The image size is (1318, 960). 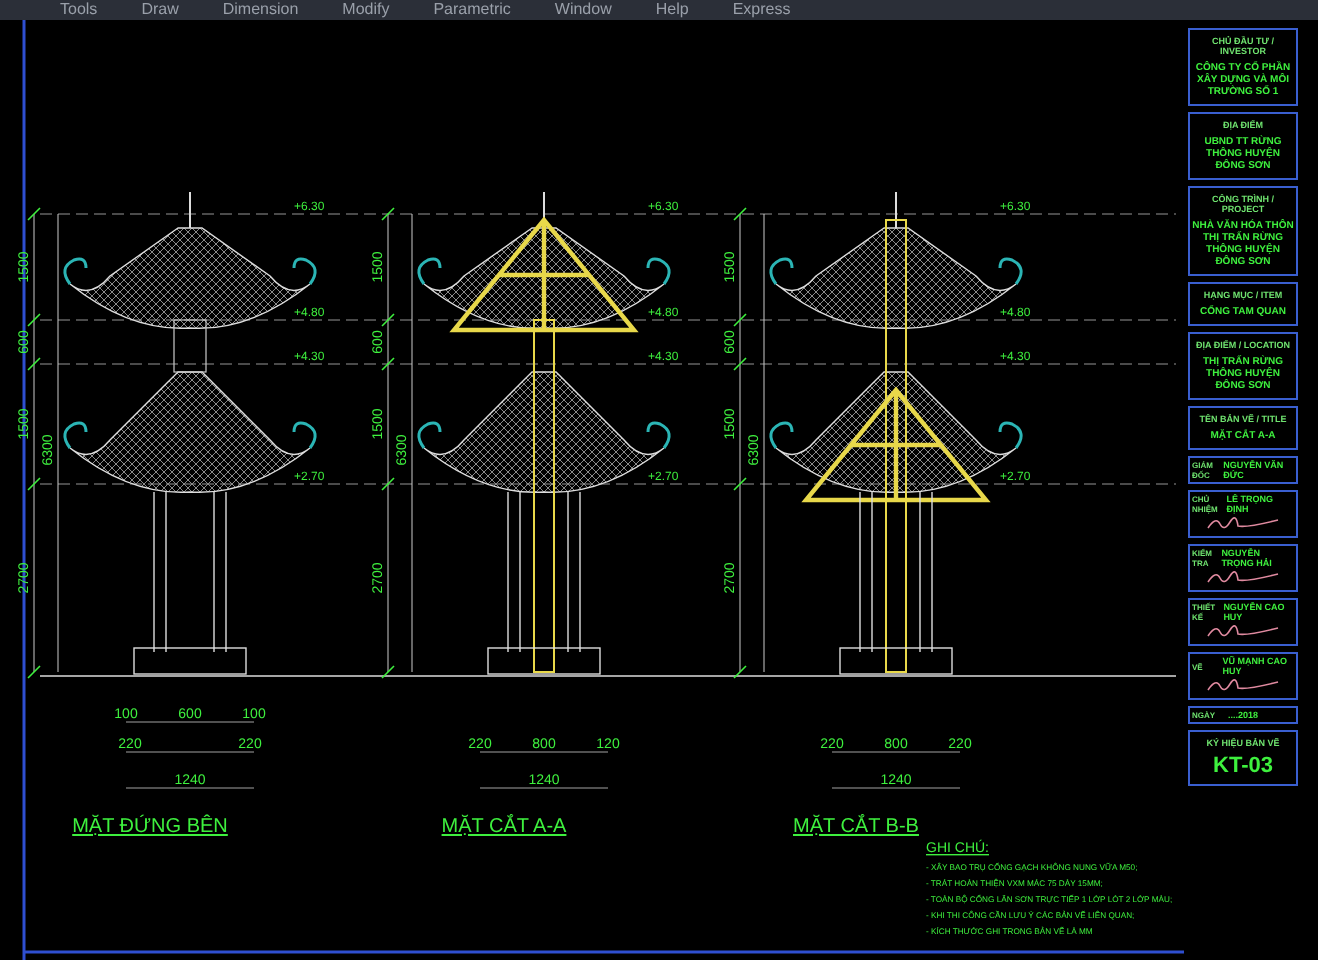 I want to click on menu-item: Parametric, so click(x=472, y=10).